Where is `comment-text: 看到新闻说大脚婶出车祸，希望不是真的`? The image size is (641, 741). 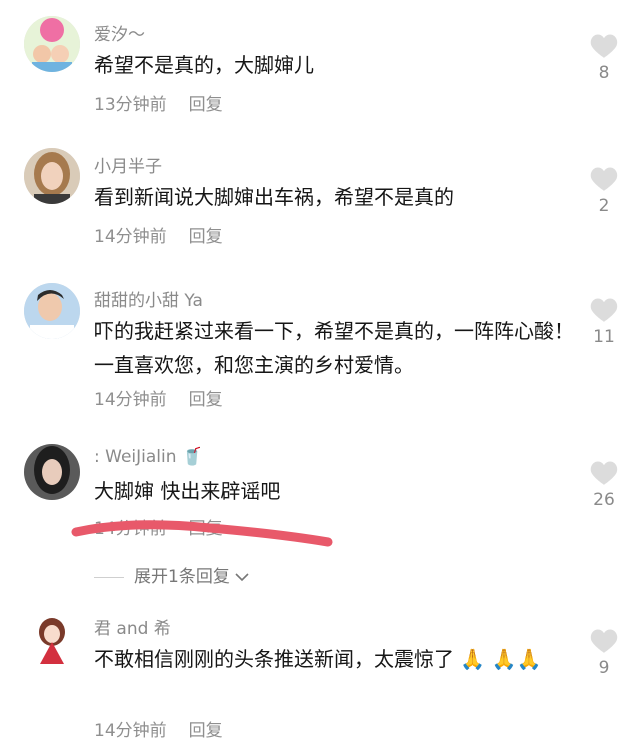
comment-text: 看到新闻说大脚婶出车祸，希望不是真的 is located at coordinates (274, 197).